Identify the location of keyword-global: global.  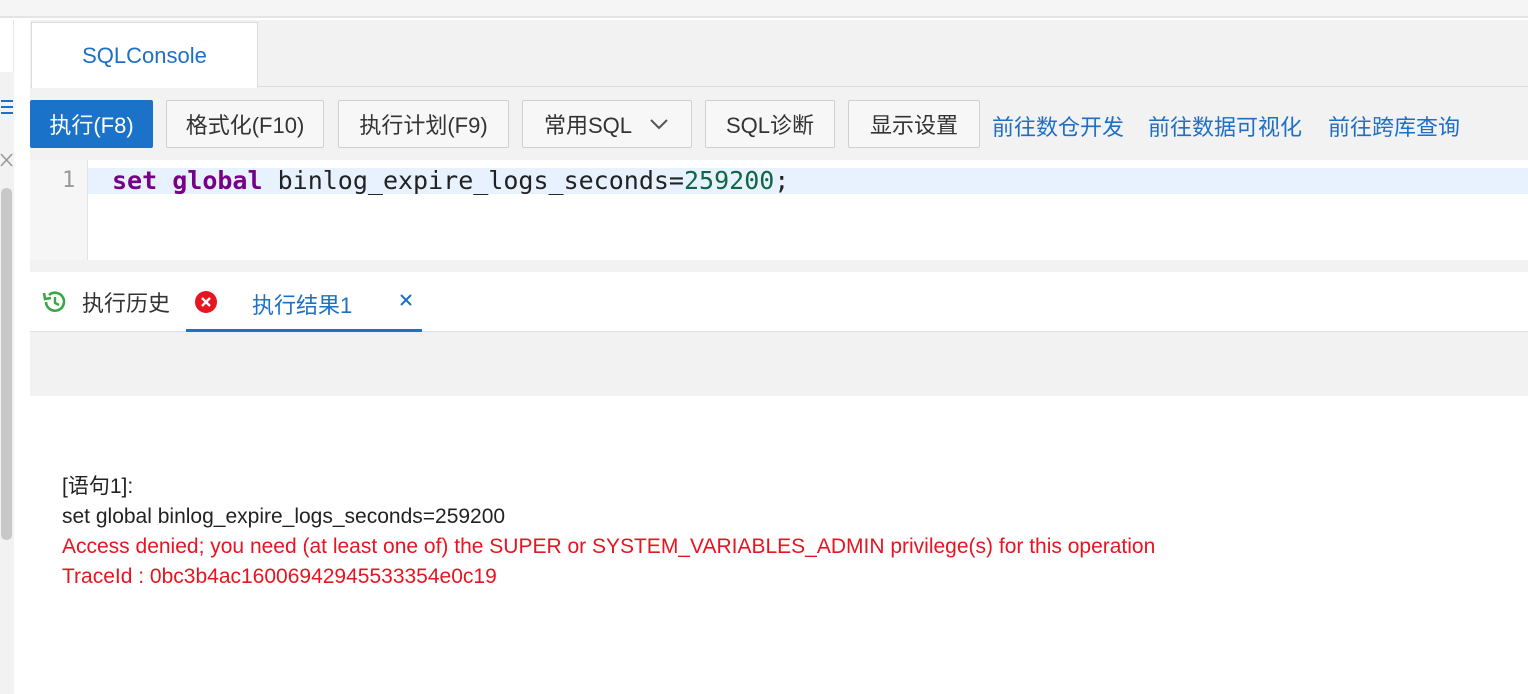
(217, 180).